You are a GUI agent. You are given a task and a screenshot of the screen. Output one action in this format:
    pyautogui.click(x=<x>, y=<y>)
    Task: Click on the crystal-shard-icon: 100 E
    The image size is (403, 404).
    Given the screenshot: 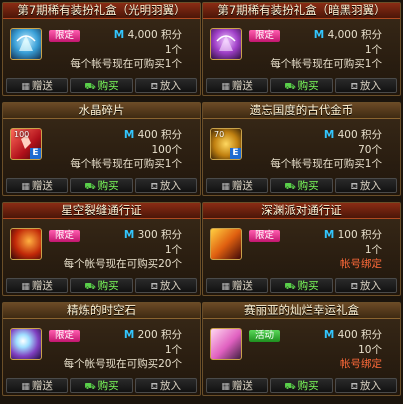 What is the action you would take?
    pyautogui.click(x=26, y=144)
    